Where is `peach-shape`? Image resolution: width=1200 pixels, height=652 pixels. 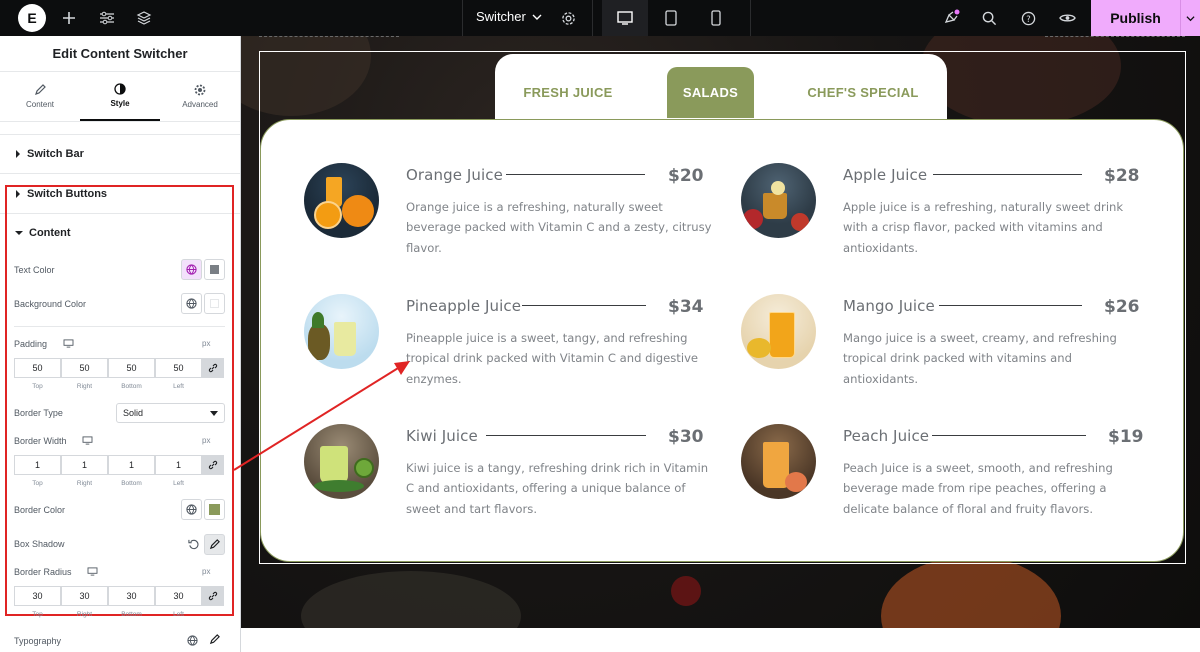 peach-shape is located at coordinates (796, 482).